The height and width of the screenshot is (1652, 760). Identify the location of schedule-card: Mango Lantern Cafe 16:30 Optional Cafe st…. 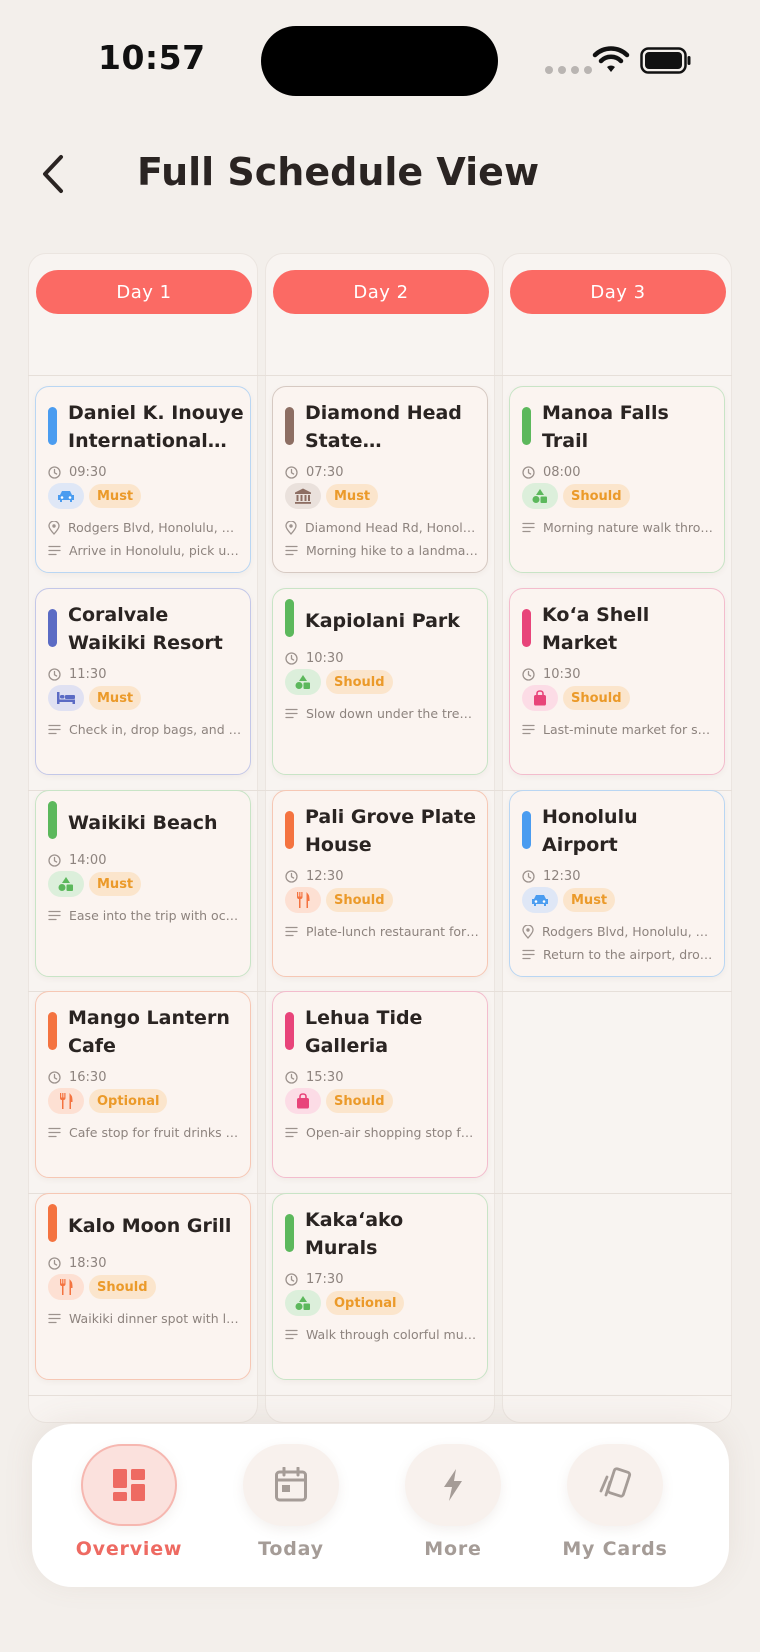
(143, 1084).